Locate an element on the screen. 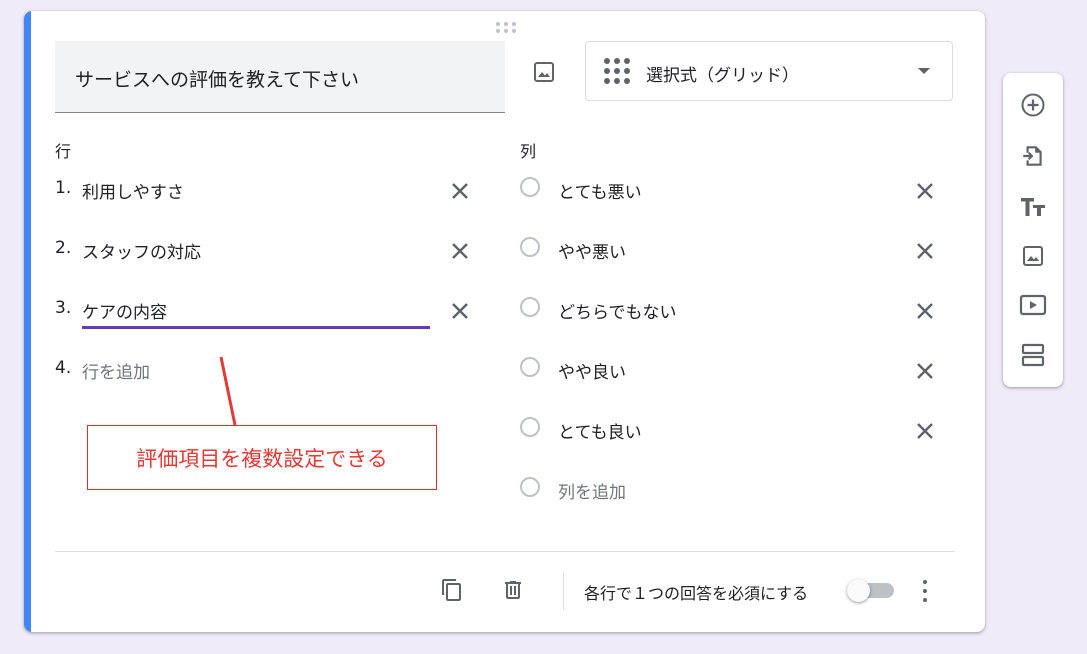  question-type-label: 選択式（グリッド） is located at coordinates (722, 76).